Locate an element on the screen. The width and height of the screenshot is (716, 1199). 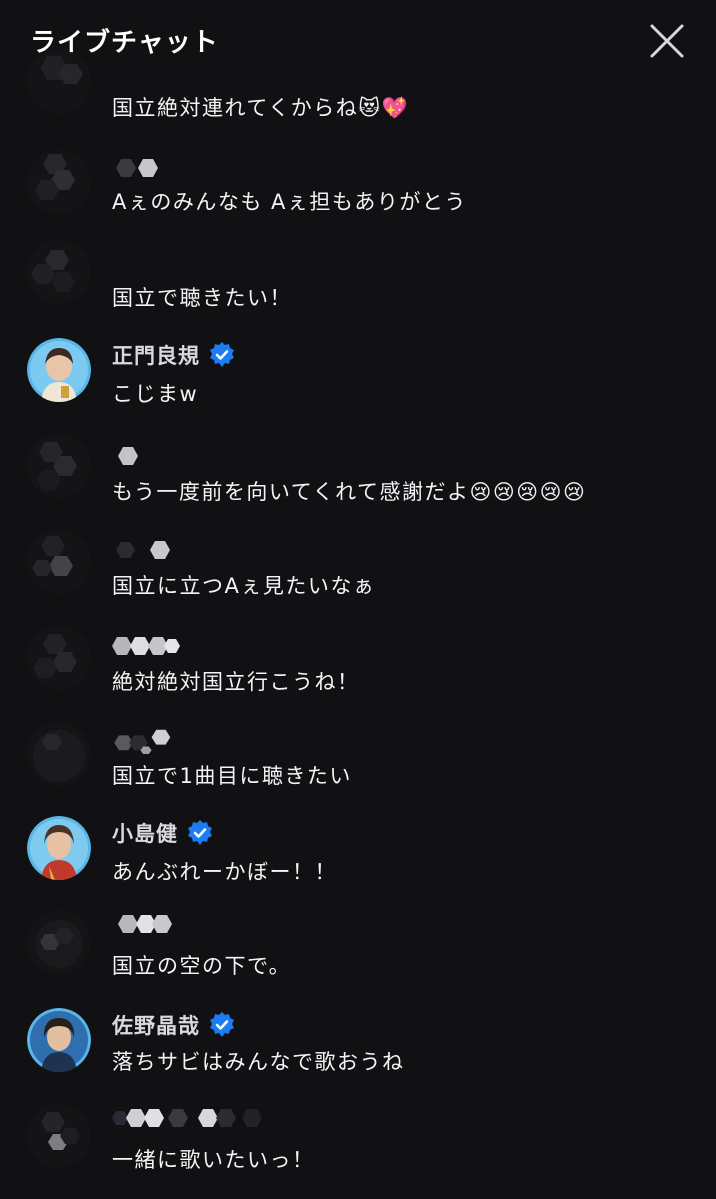
message-text: Aぇのみんなも Aぇ担もありがとう is located at coordinates (289, 202).